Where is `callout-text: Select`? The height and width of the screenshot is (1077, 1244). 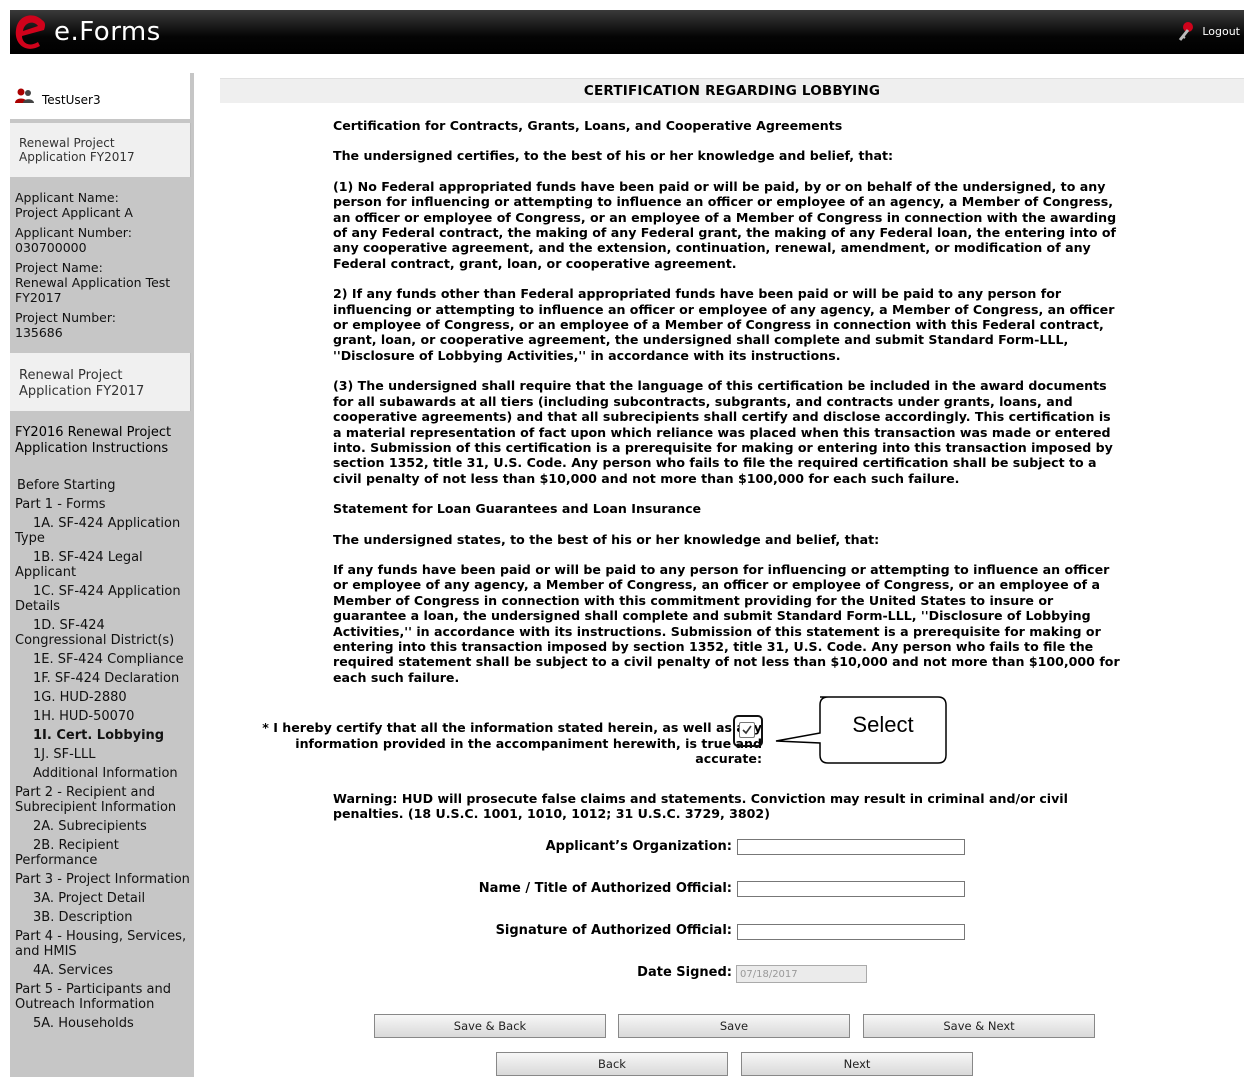 callout-text: Select is located at coordinates (883, 724).